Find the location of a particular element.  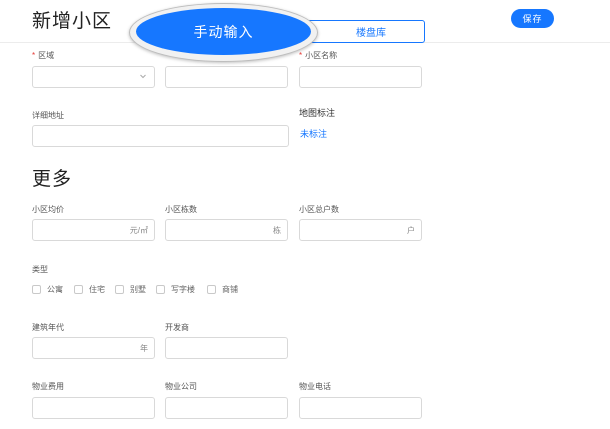

type-checkbox-apartment: 公寓 is located at coordinates (47, 289).